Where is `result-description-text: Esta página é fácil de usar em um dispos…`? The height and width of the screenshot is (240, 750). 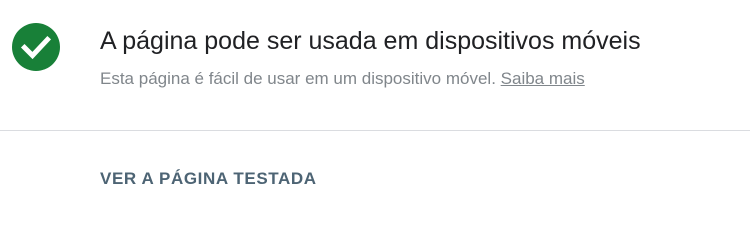 result-description-text: Esta página é fácil de usar em um dispos… is located at coordinates (298, 78).